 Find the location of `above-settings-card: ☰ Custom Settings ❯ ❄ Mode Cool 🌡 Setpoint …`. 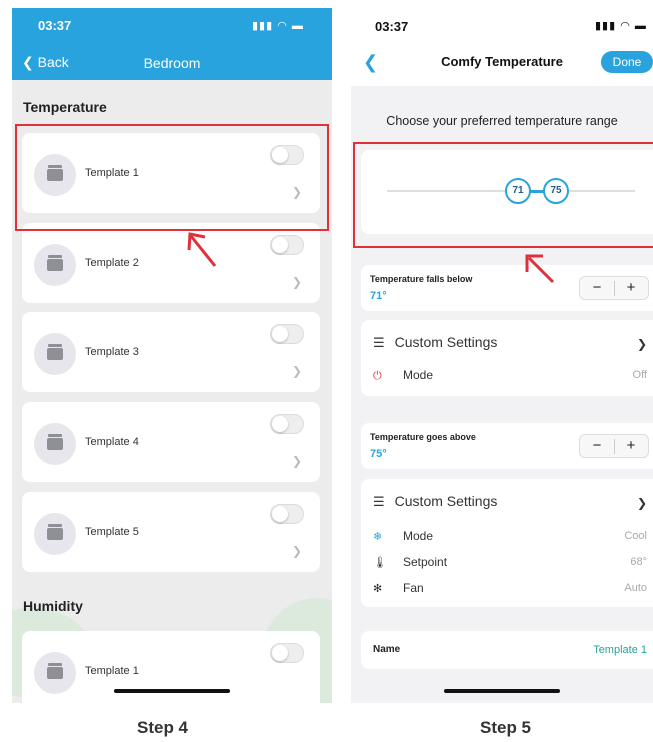

above-settings-card: ☰ Custom Settings ❯ ❄ Mode Cool 🌡 Setpoint … is located at coordinates (507, 543).